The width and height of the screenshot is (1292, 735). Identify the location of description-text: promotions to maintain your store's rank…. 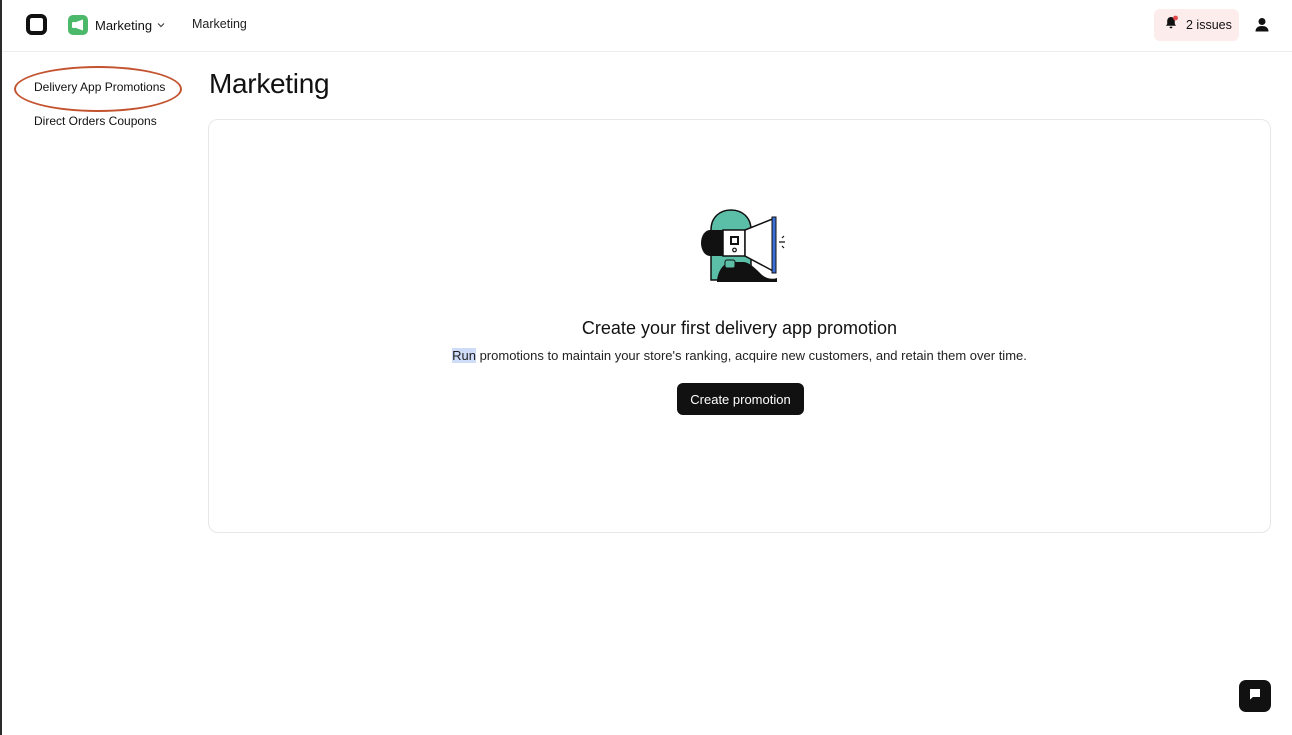
(751, 355).